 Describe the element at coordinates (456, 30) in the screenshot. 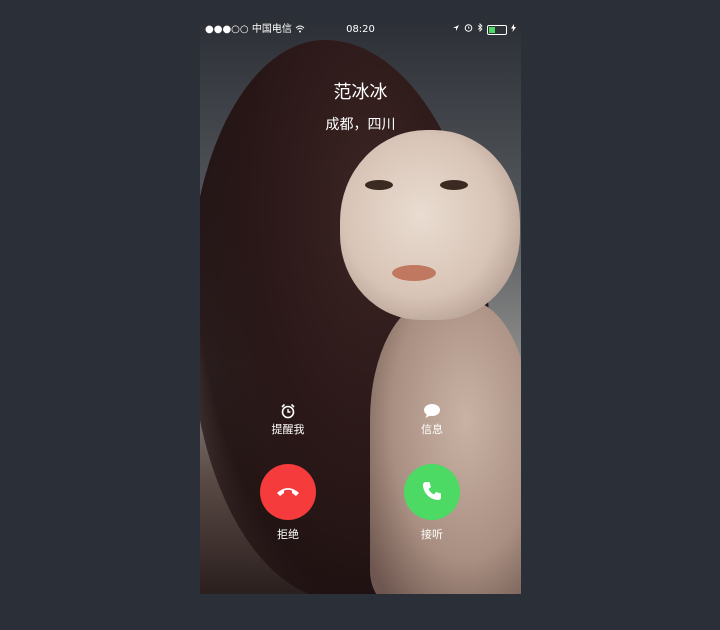

I see `location-icon` at that location.